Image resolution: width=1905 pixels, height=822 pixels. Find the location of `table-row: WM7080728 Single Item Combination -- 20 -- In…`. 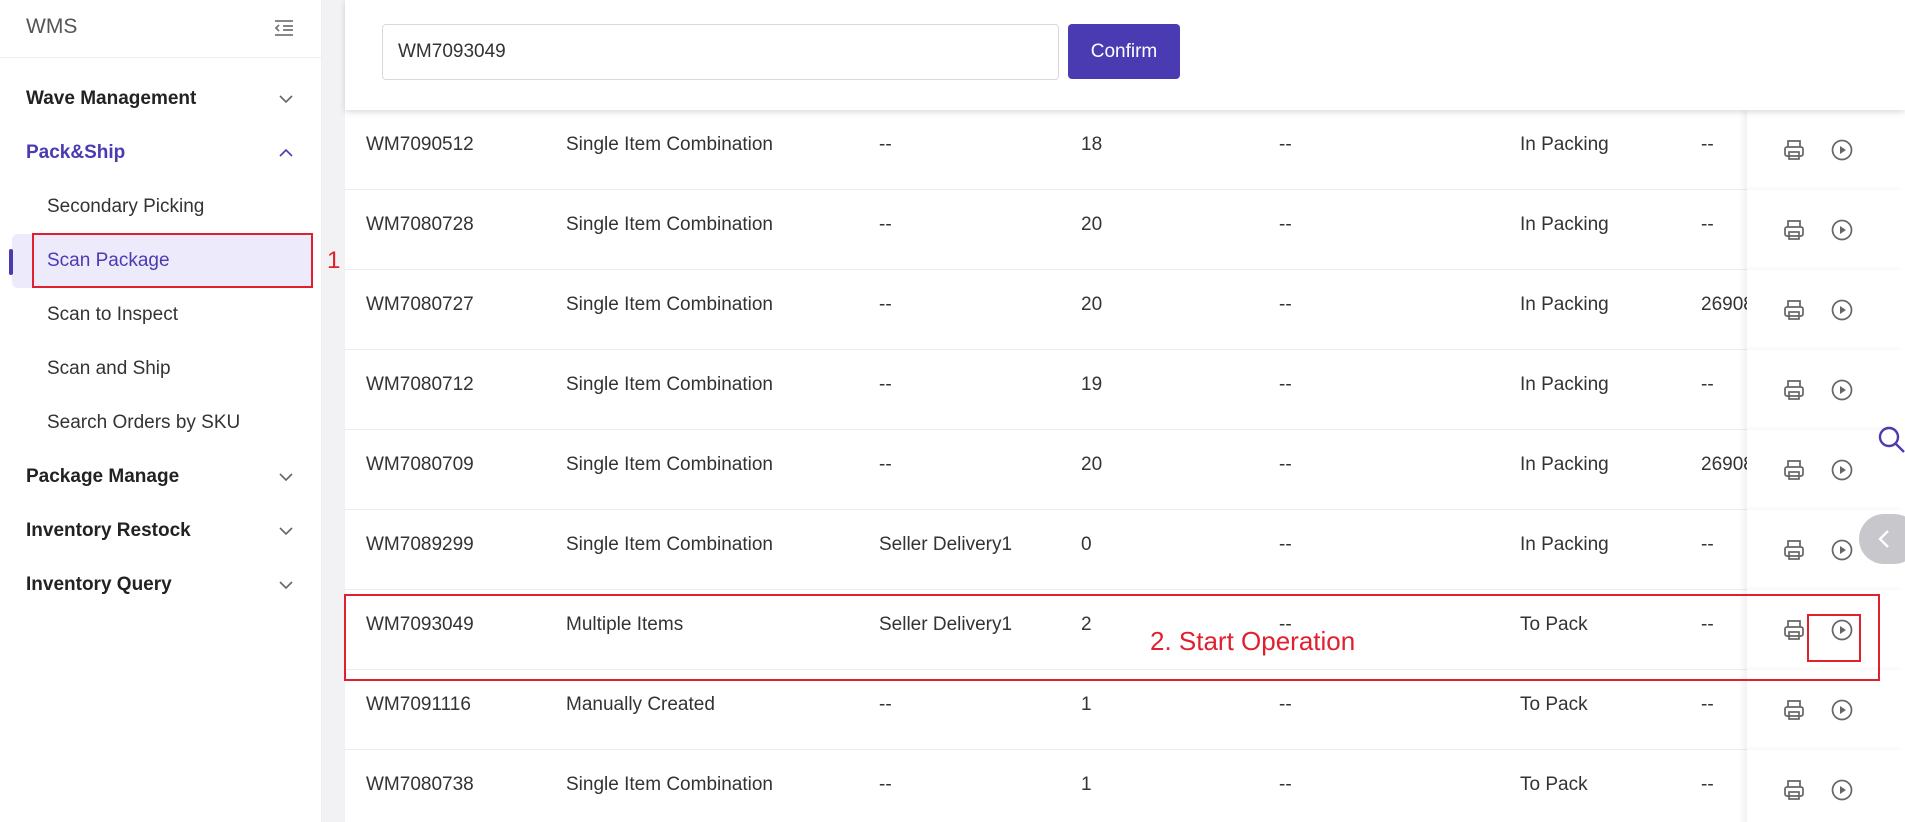

table-row: WM7080728 Single Item Combination -- 20 -- In… is located at coordinates (1125, 230).